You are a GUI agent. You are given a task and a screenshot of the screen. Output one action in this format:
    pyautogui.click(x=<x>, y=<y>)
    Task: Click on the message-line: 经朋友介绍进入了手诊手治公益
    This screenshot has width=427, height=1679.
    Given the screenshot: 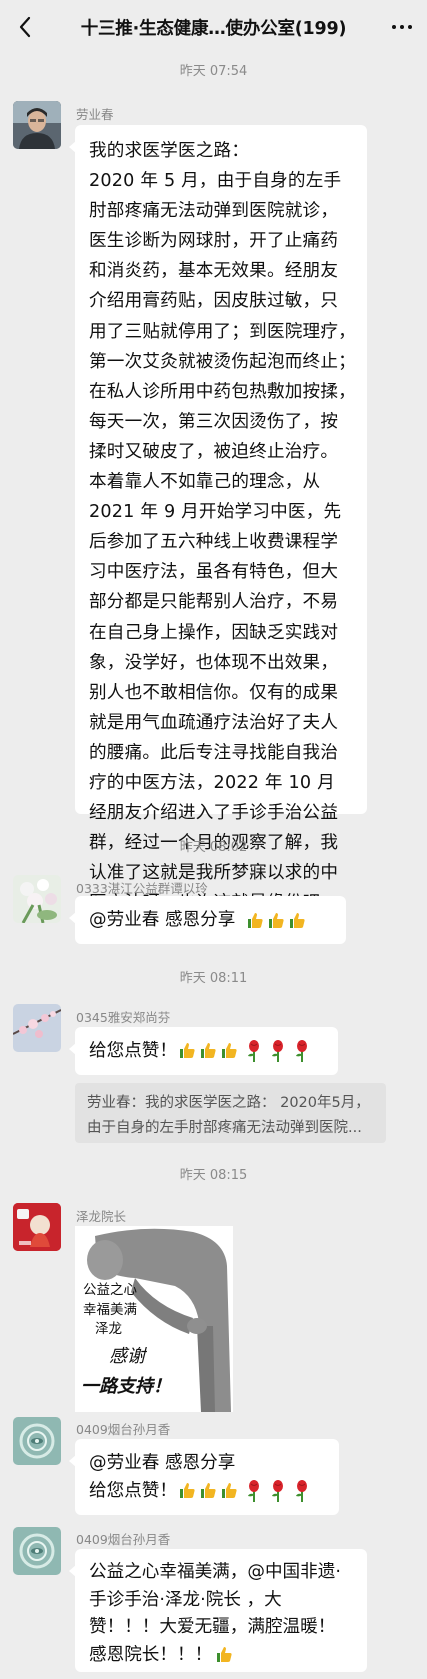 What is the action you would take?
    pyautogui.click(x=214, y=813)
    